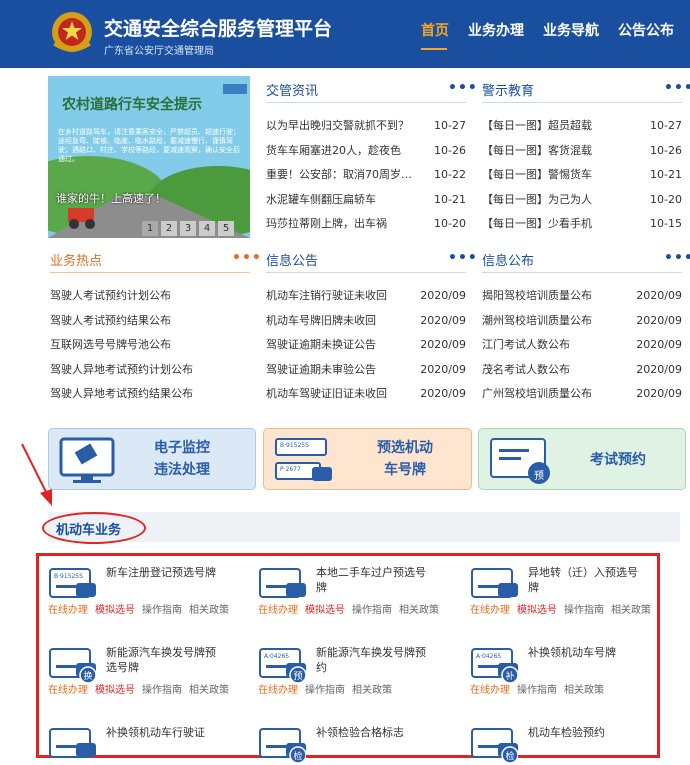 This screenshot has width=690, height=765. What do you see at coordinates (434, 49) in the screenshot?
I see `nav-active-indicator` at bounding box center [434, 49].